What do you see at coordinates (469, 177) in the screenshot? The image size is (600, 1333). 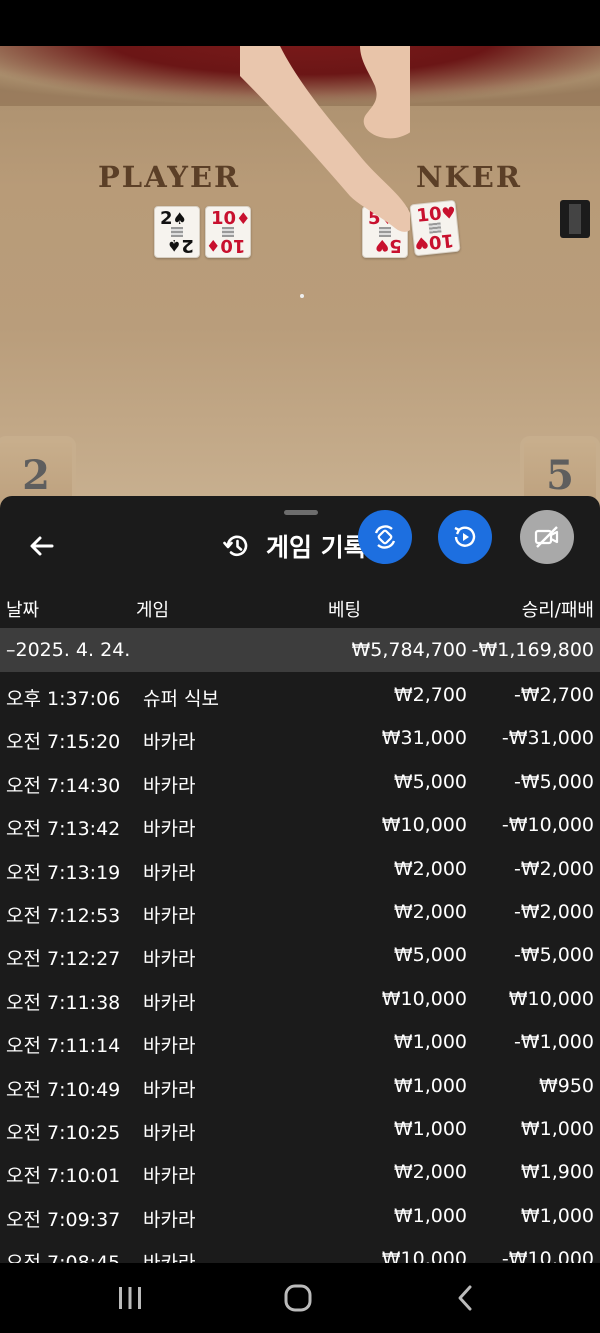 I see `banker-label: NKER` at bounding box center [469, 177].